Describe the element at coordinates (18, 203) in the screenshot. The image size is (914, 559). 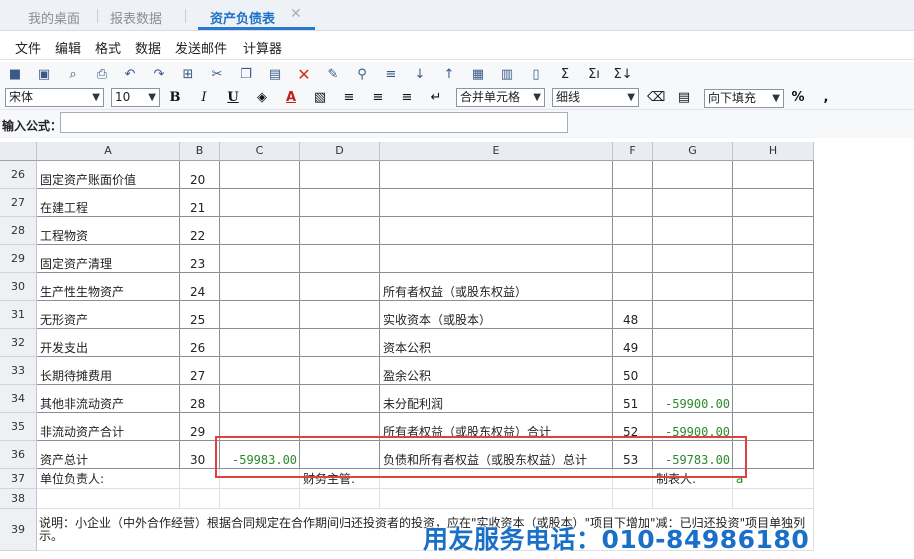
I see `row-header: 27` at that location.